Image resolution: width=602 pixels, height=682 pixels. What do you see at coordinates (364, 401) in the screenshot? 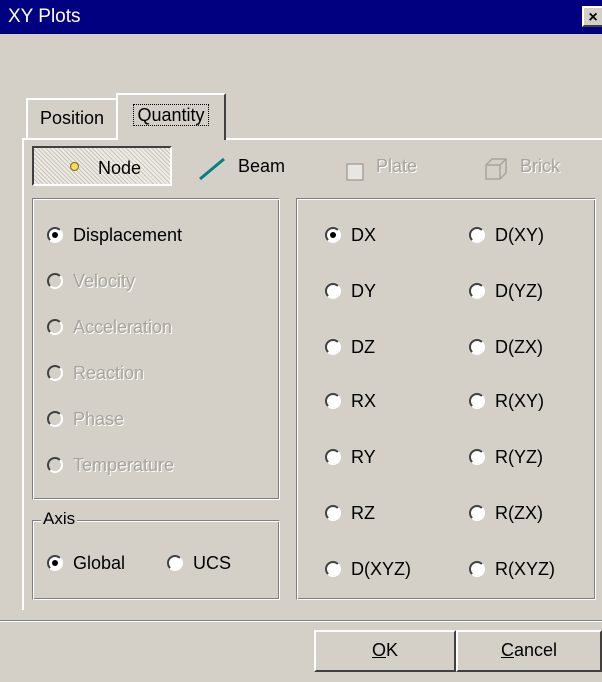
I see `radio-rx-label: RX` at bounding box center [364, 401].